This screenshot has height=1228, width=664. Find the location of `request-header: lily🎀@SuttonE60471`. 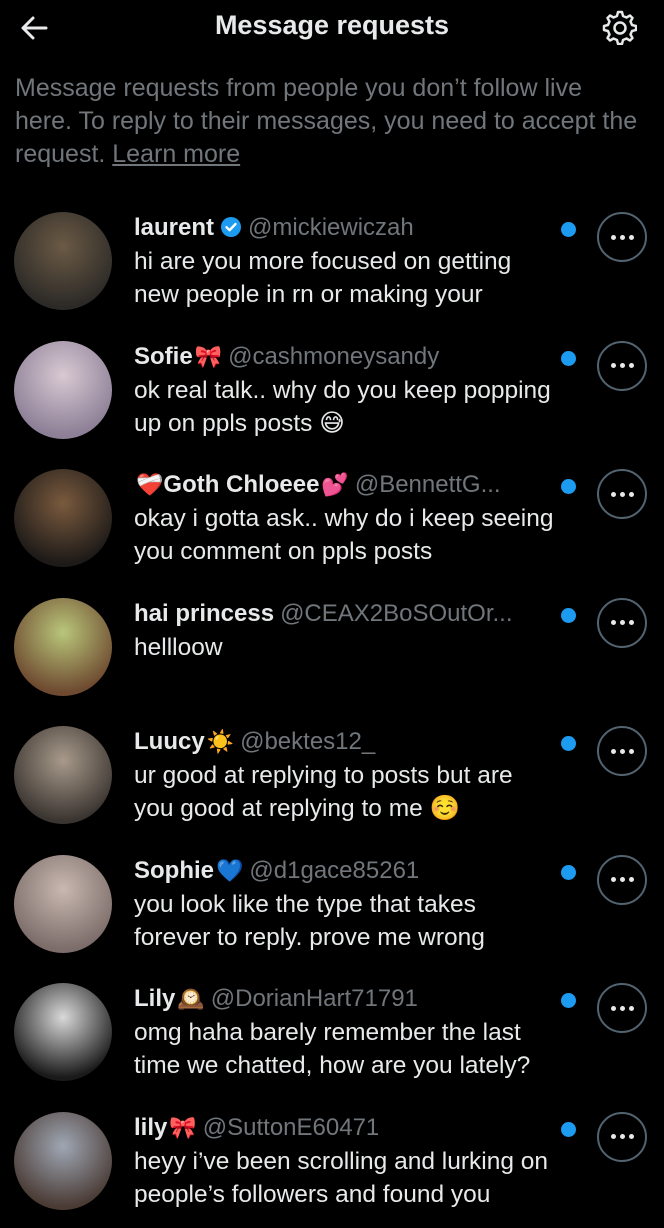

request-header: lily🎀@SuttonE60471 is located at coordinates (344, 1128).